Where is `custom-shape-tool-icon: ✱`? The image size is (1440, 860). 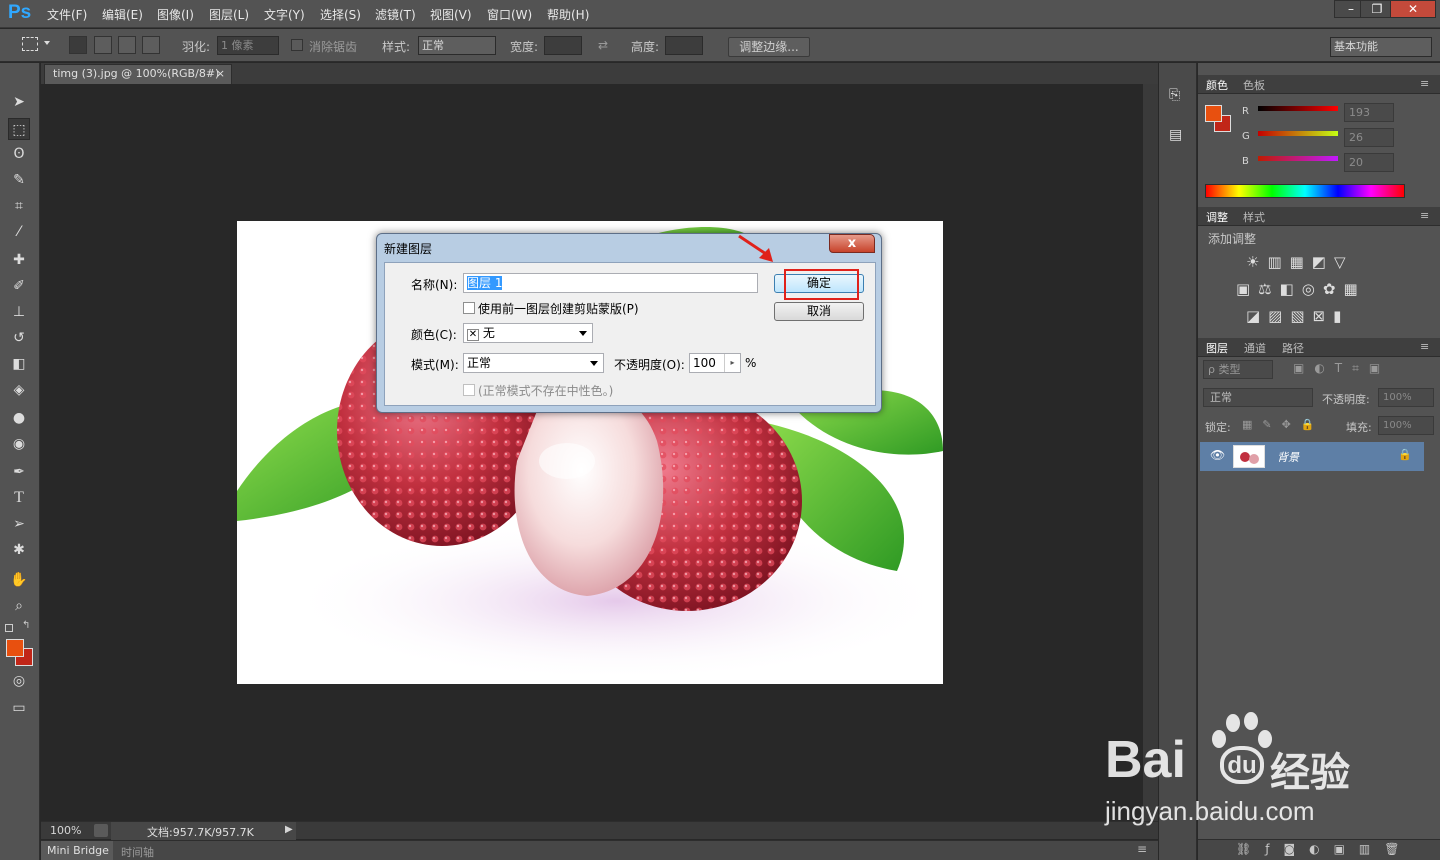 custom-shape-tool-icon: ✱ is located at coordinates (19, 550).